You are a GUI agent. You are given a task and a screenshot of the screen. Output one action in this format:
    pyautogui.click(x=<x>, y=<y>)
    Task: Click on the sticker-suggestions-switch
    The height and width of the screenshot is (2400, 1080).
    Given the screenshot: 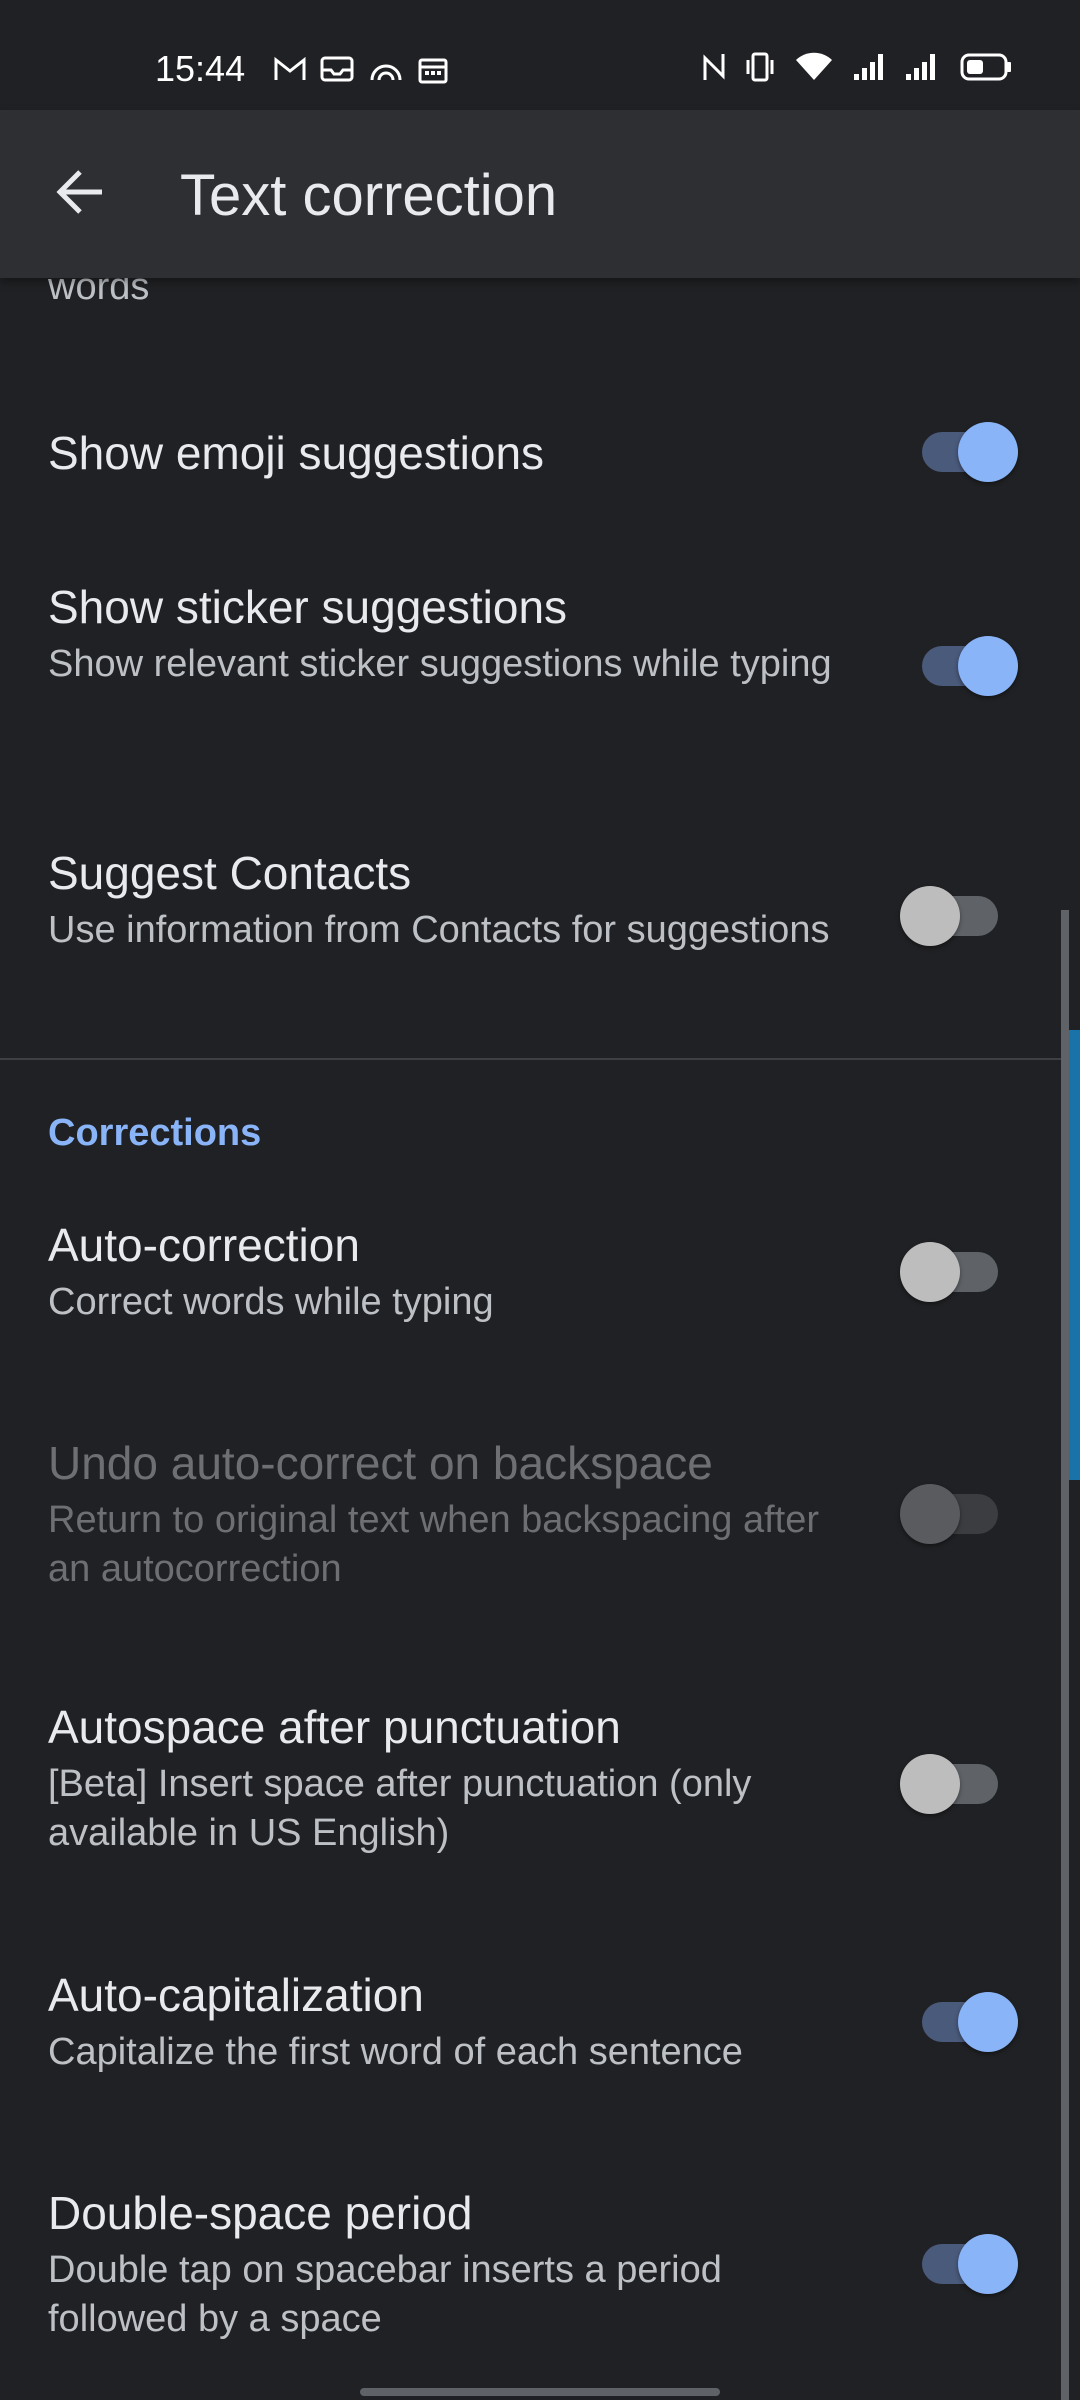 What is the action you would take?
    pyautogui.click(x=960, y=666)
    